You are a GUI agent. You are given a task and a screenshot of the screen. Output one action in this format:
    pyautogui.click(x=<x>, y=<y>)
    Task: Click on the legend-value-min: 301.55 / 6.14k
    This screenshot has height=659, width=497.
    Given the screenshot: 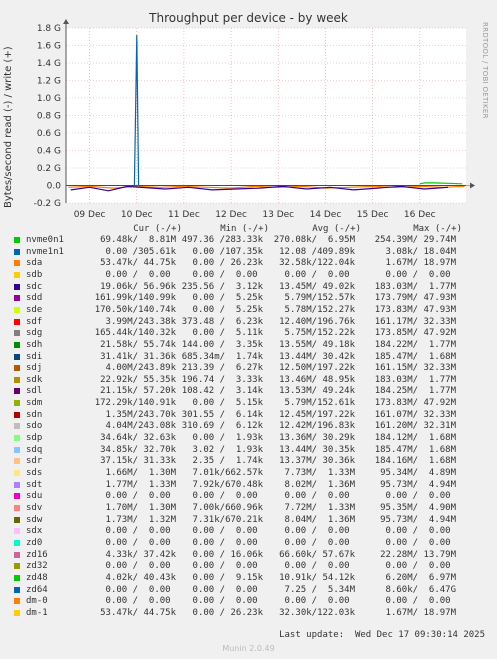 What is the action you would take?
    pyautogui.click(x=222, y=414)
    